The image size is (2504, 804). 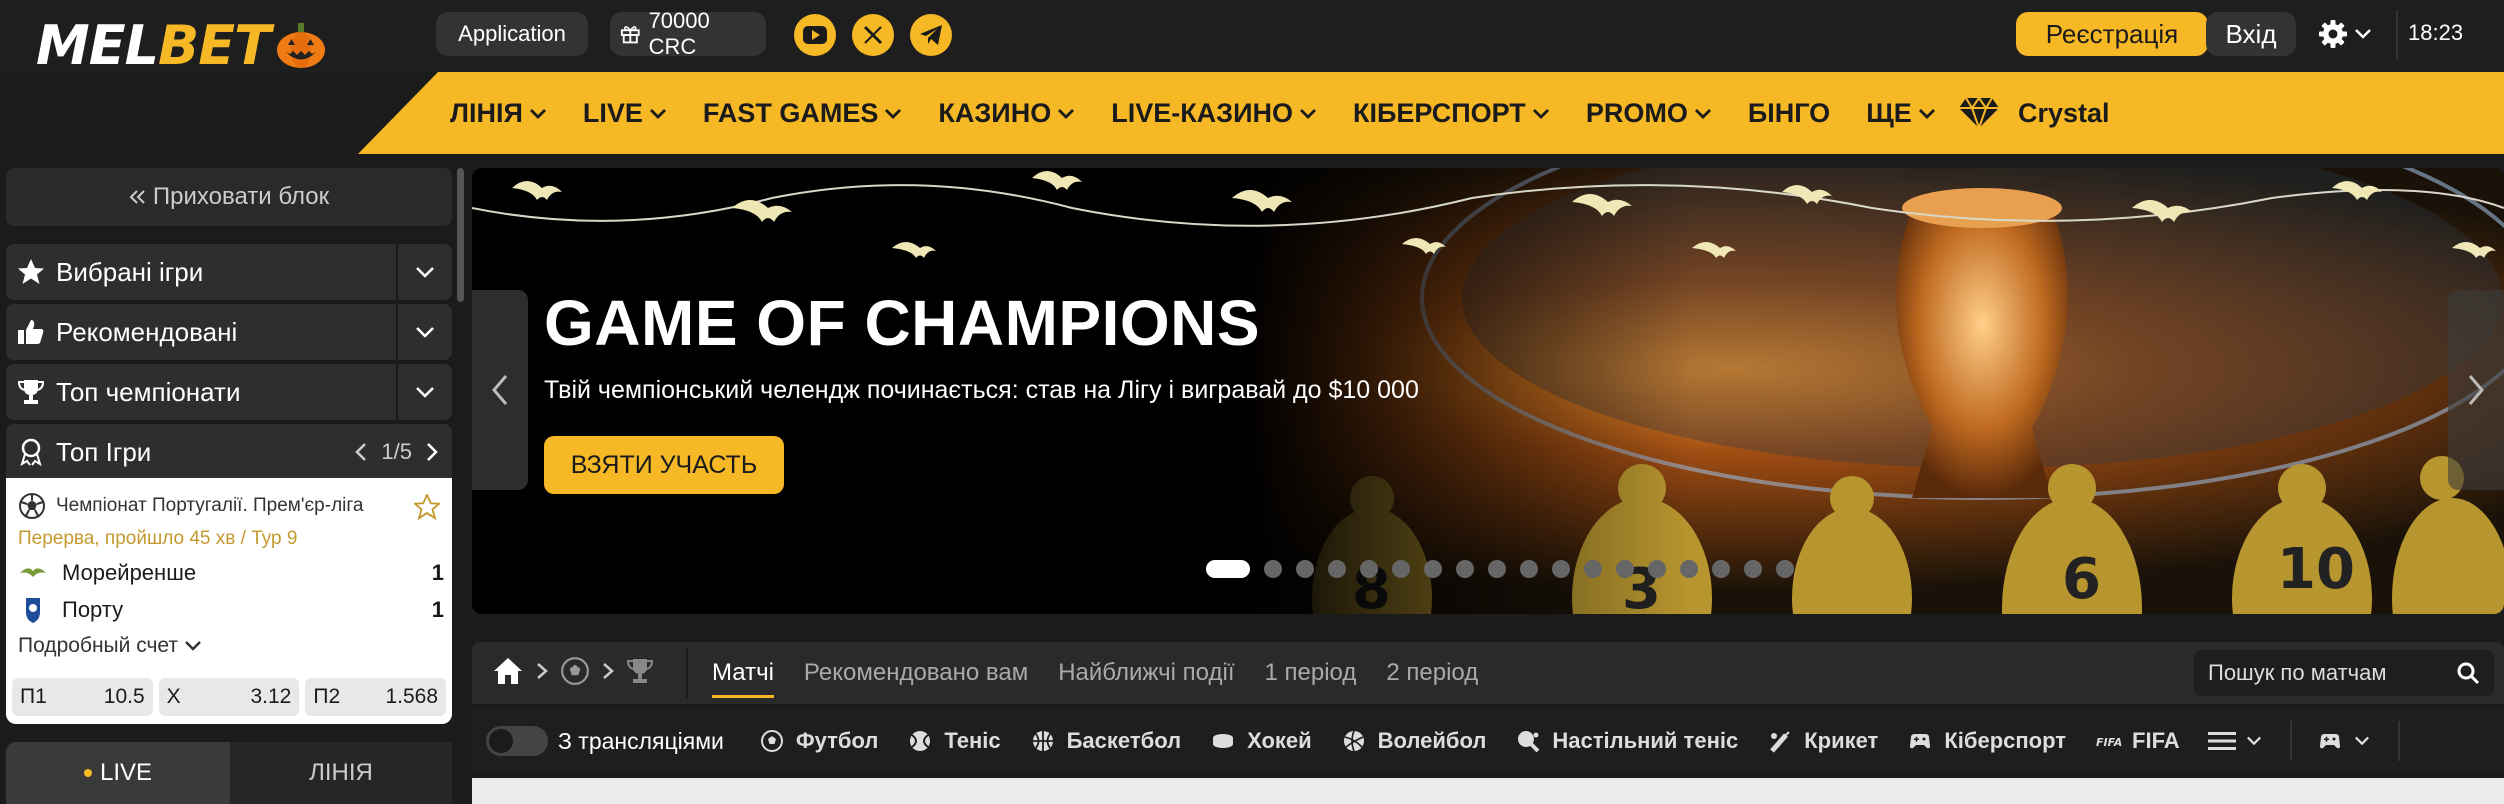 What do you see at coordinates (1451, 113) in the screenshot?
I see `nav-item-5: КІБЕРСПОРТ` at bounding box center [1451, 113].